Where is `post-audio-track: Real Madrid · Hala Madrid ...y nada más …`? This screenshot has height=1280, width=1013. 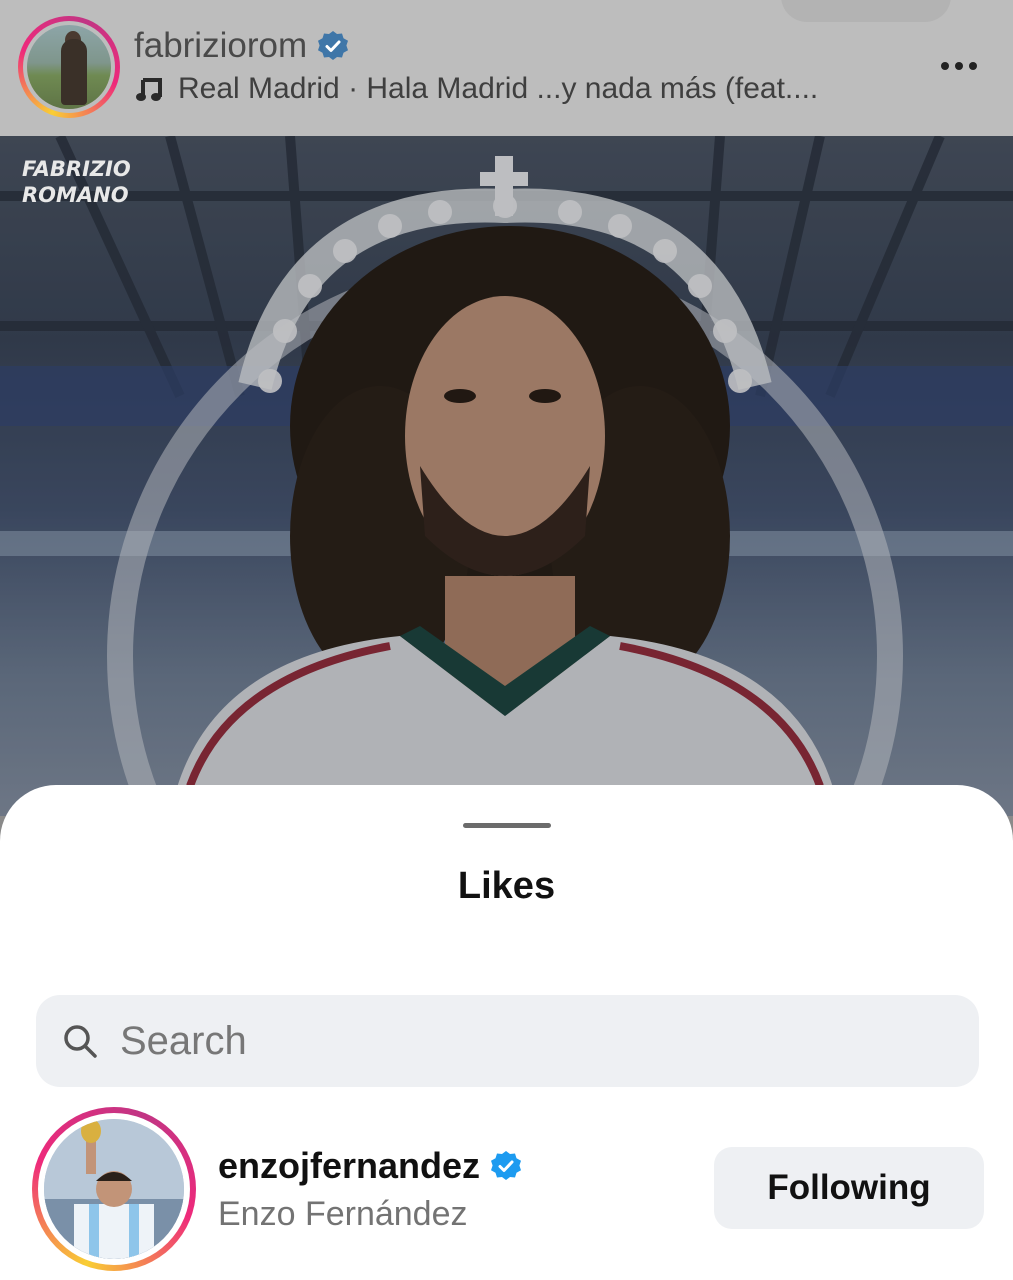
post-audio-track: Real Madrid · Hala Madrid ...y nada más … is located at coordinates (476, 89).